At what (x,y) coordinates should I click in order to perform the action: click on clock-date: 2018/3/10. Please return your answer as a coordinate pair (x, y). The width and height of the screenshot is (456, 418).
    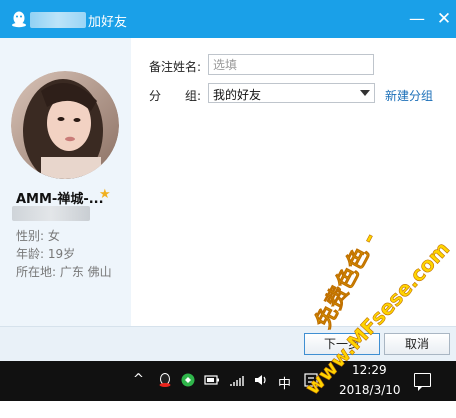
    Looking at the image, I should click on (370, 390).